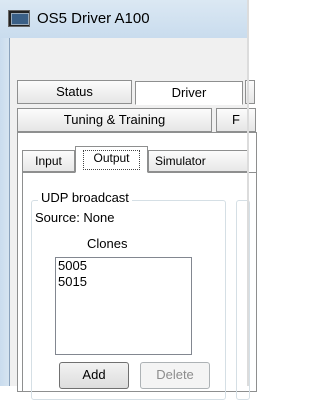  What do you see at coordinates (123, 306) in the screenshot?
I see `clones-list: 5005 5015` at bounding box center [123, 306].